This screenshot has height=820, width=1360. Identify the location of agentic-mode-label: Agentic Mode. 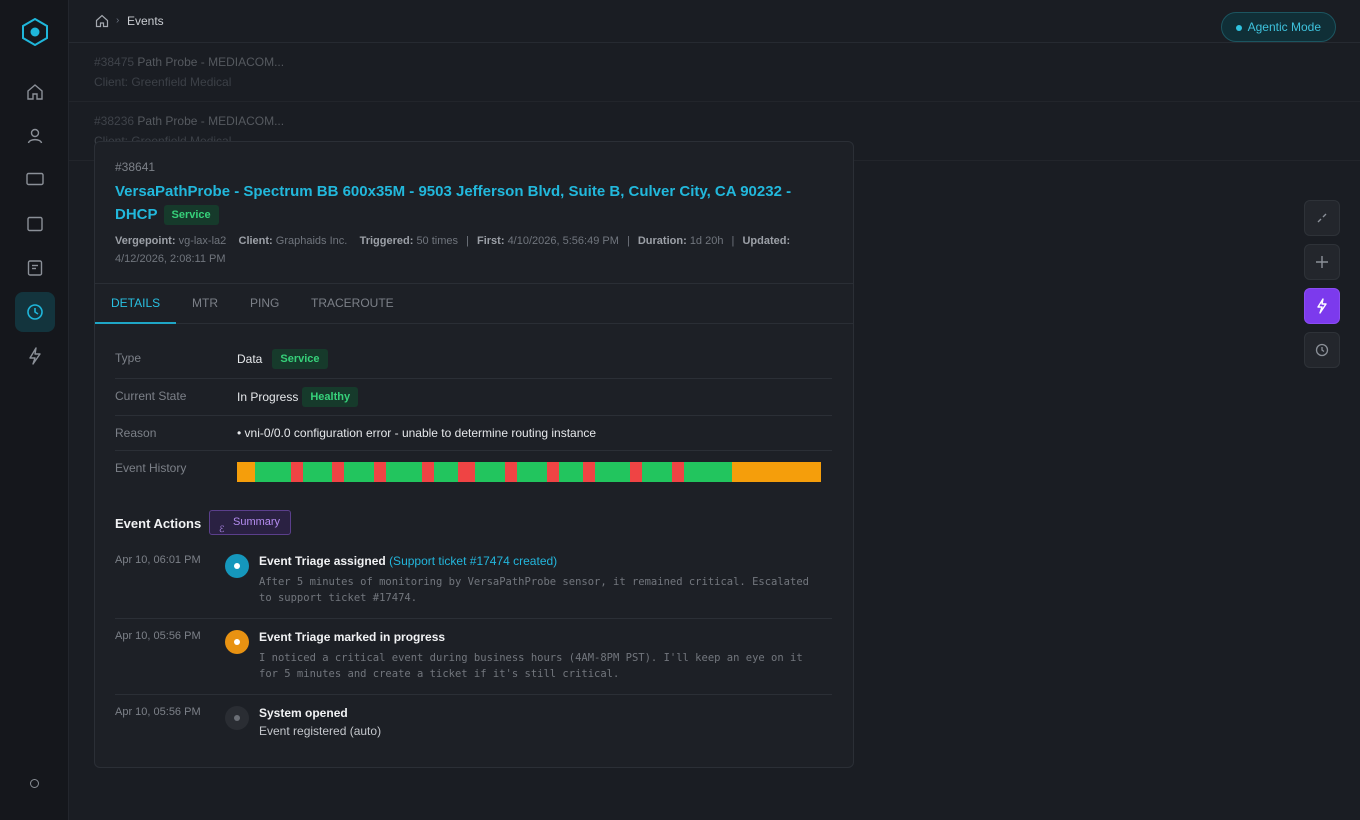
(1284, 27).